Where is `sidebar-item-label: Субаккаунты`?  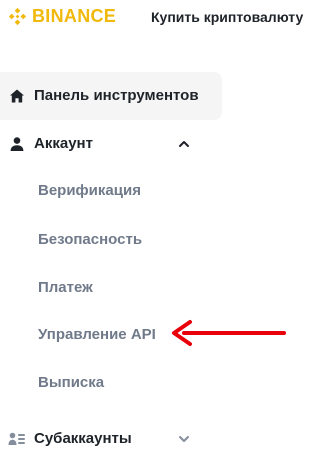
sidebar-item-label: Субаккаунты is located at coordinates (83, 438).